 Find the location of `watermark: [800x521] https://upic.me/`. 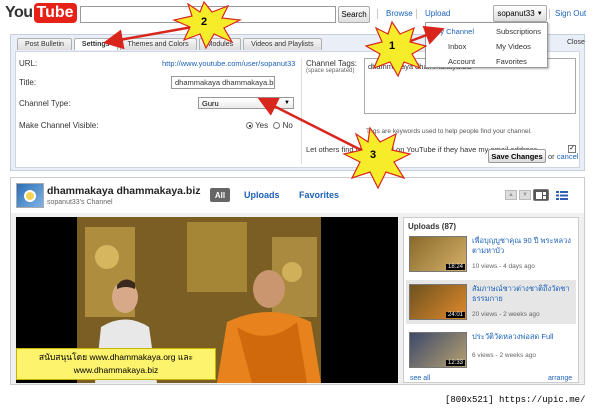

watermark: [800x521] https://upic.me/ is located at coordinates (515, 400).